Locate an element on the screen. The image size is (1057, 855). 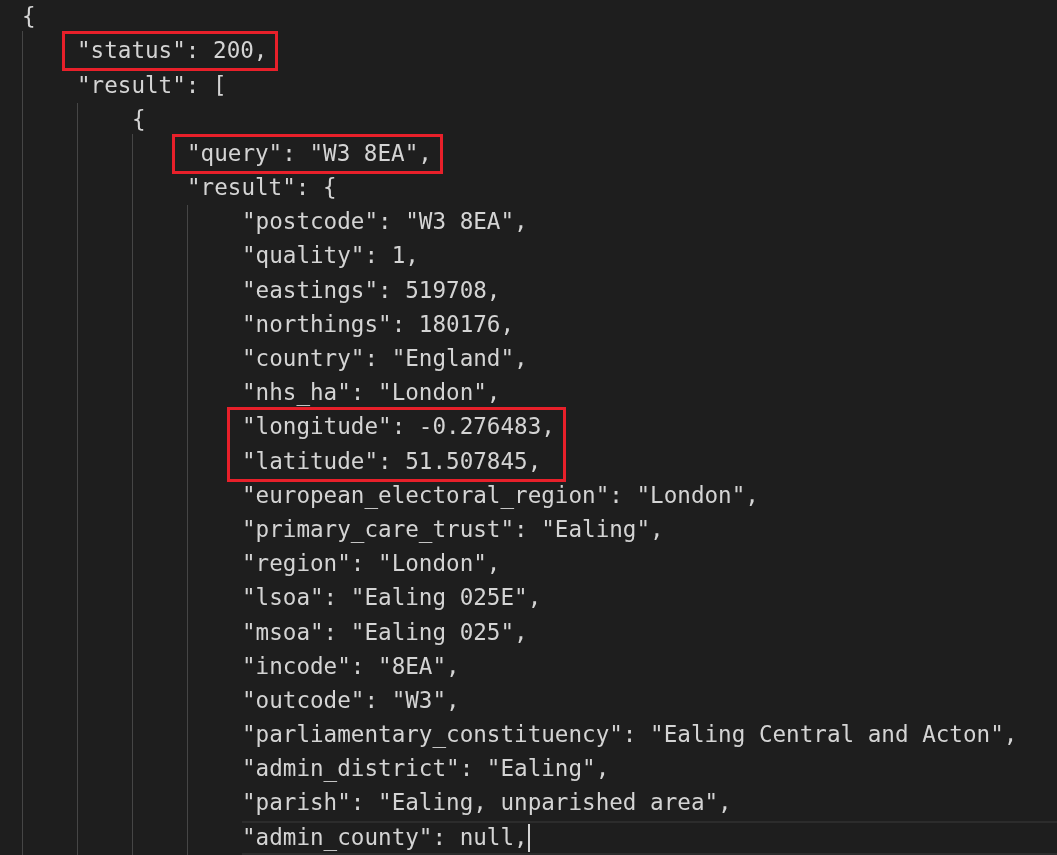
code-line: "country": "England", is located at coordinates (385, 358).